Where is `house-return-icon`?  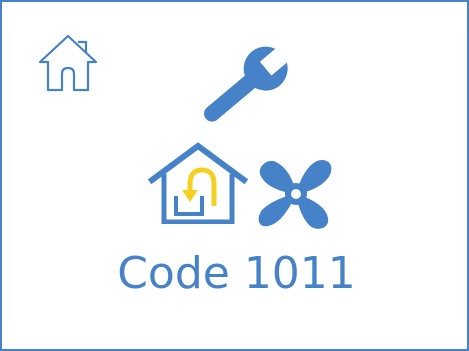
house-return-icon is located at coordinates (198, 183).